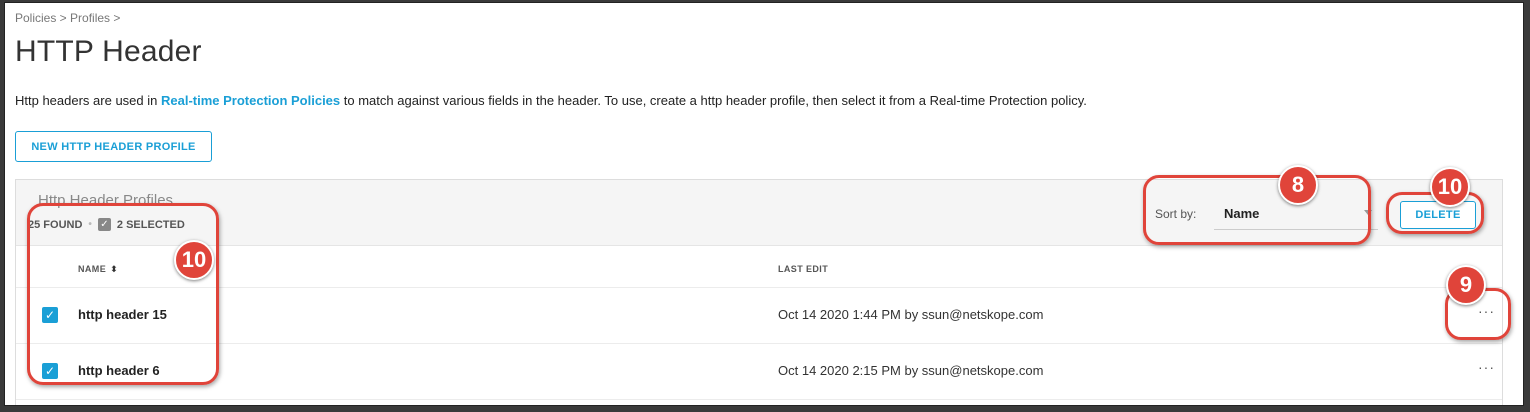 The width and height of the screenshot is (1530, 412). What do you see at coordinates (194, 260) in the screenshot?
I see `callout-badge-selection: 10` at bounding box center [194, 260].